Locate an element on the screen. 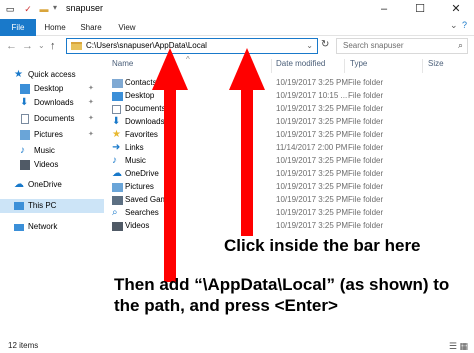 The width and height of the screenshot is (474, 353). right-arrow is located at coordinates (247, 142).